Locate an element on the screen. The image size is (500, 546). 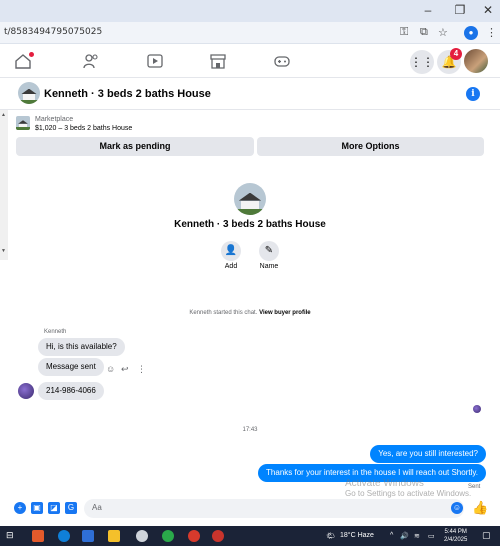
volume-icon: 🔊 is located at coordinates (404, 536).